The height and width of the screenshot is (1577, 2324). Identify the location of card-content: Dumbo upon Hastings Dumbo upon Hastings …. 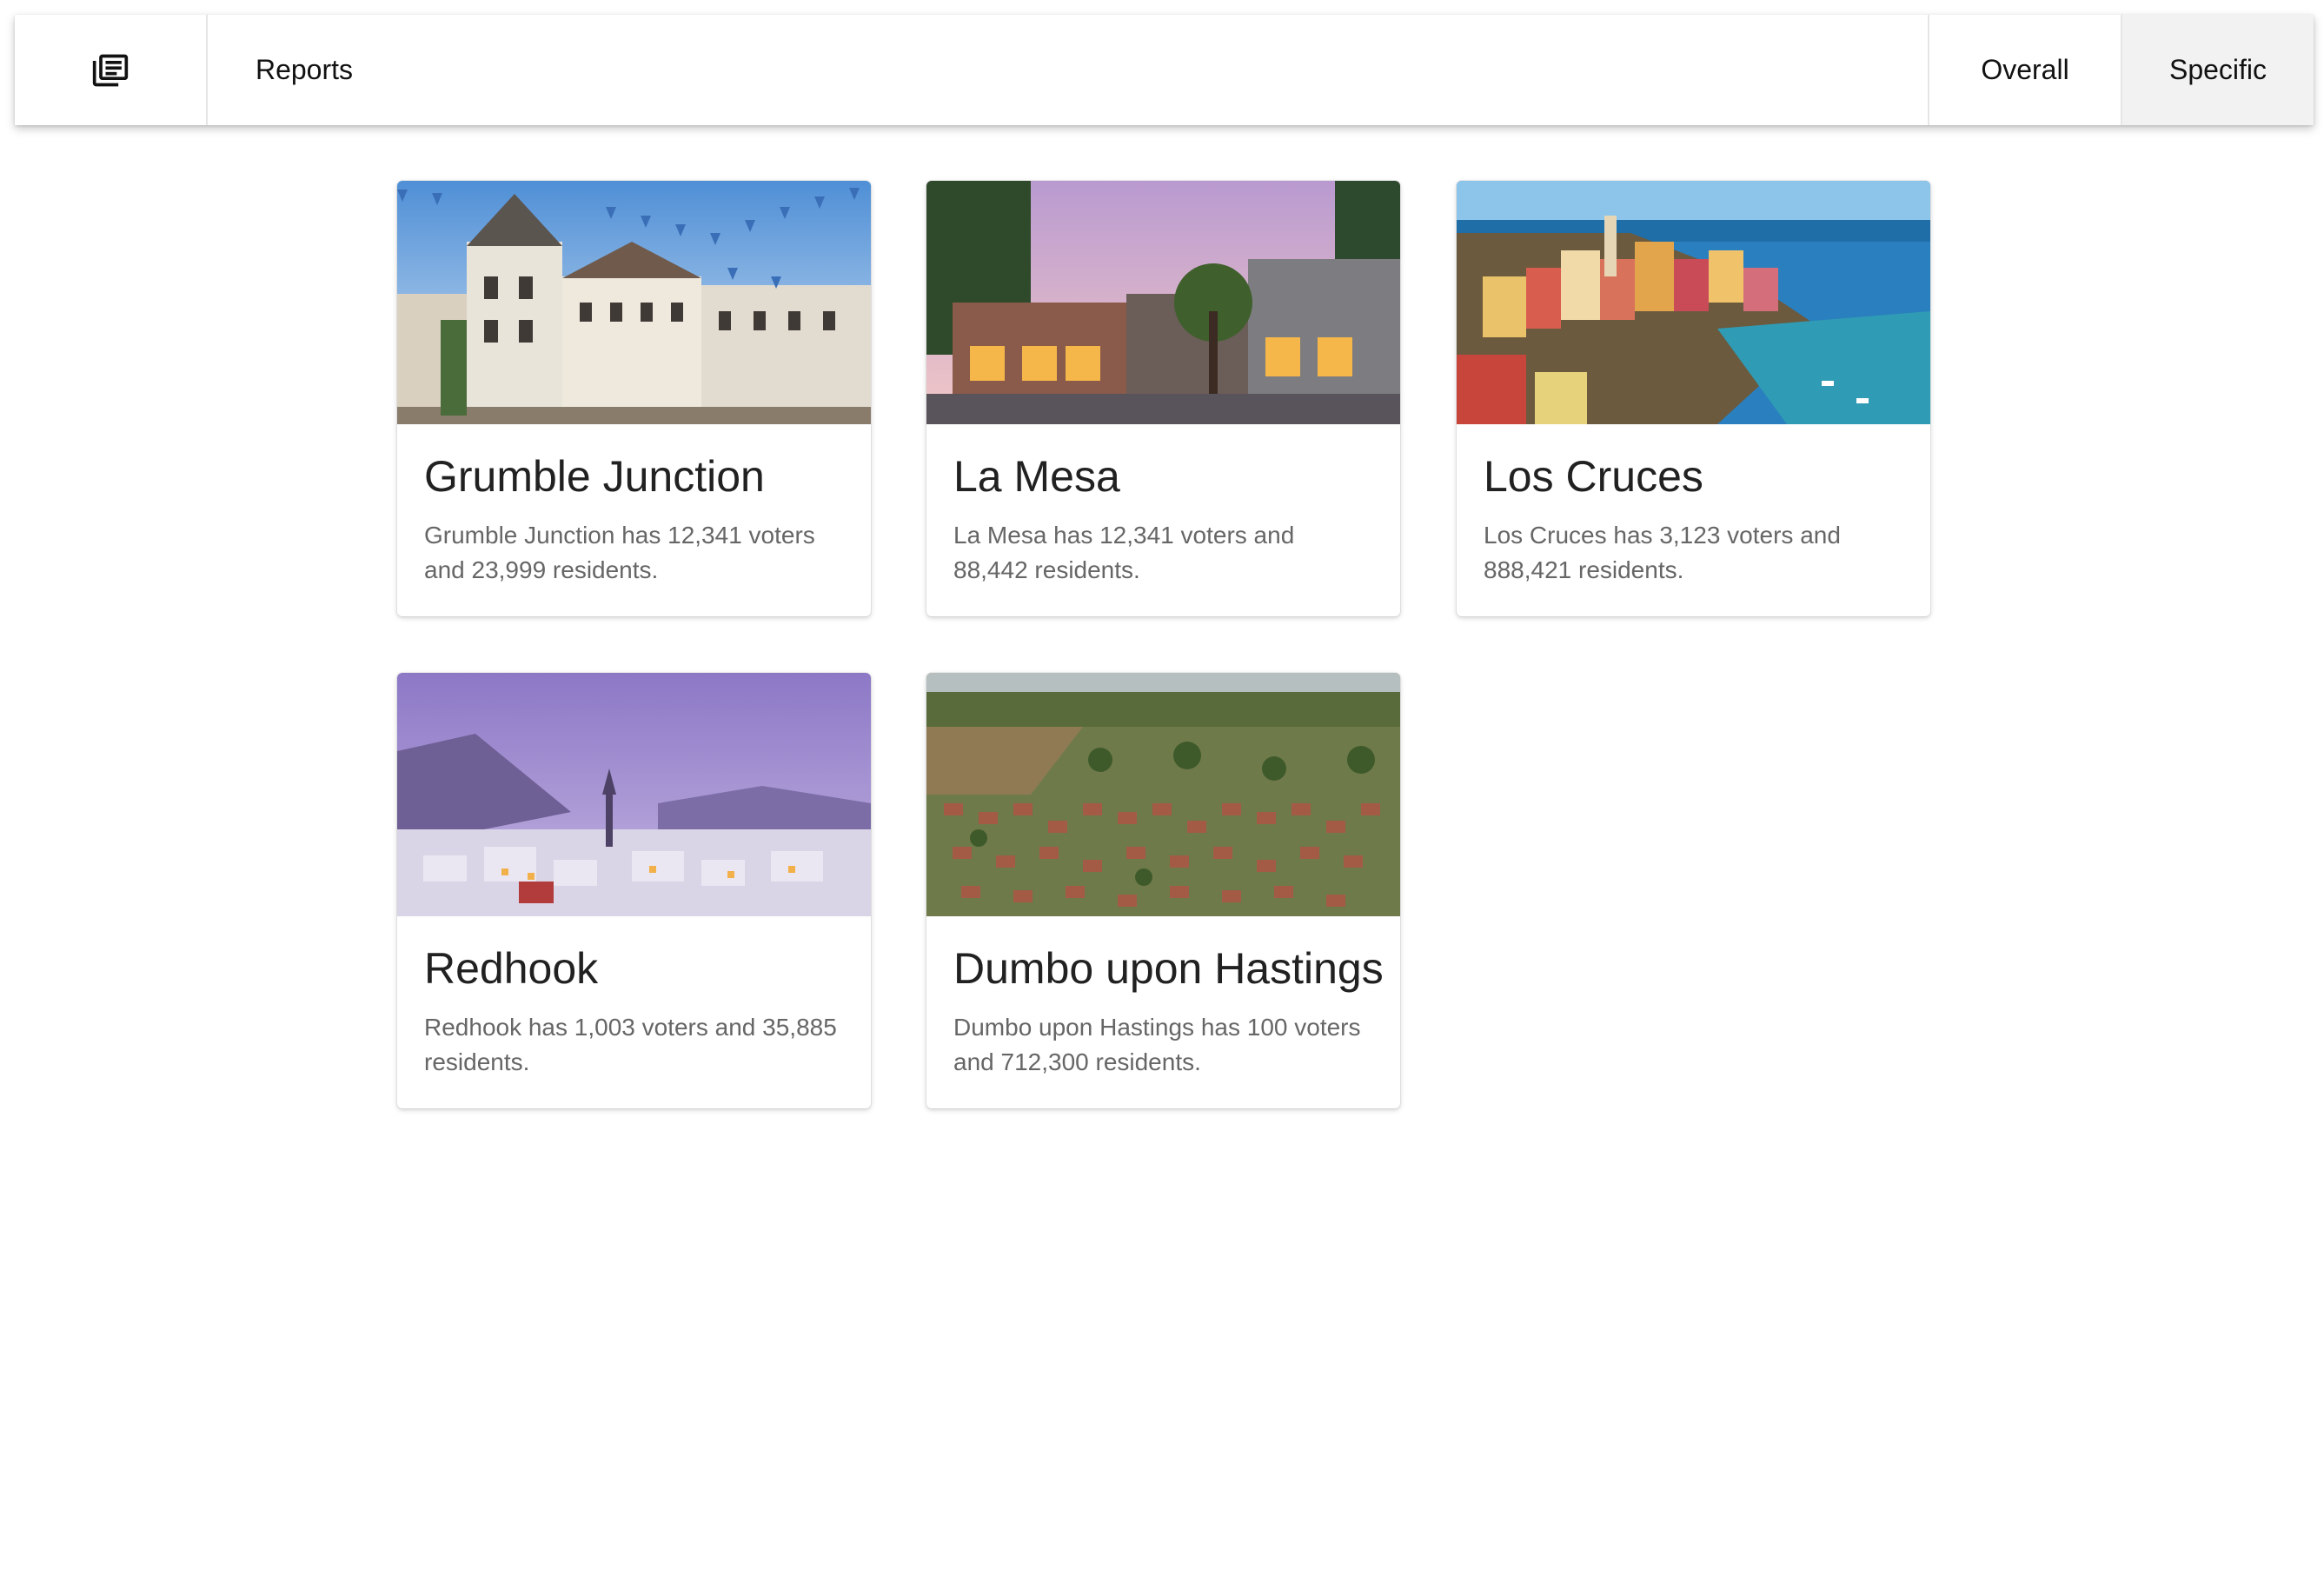
(1163, 1011).